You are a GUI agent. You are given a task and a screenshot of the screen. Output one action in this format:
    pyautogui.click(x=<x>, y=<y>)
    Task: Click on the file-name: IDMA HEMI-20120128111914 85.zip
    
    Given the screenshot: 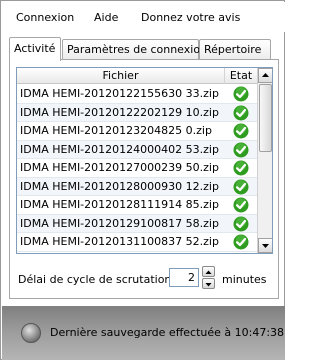 What is the action you would take?
    pyautogui.click(x=119, y=204)
    